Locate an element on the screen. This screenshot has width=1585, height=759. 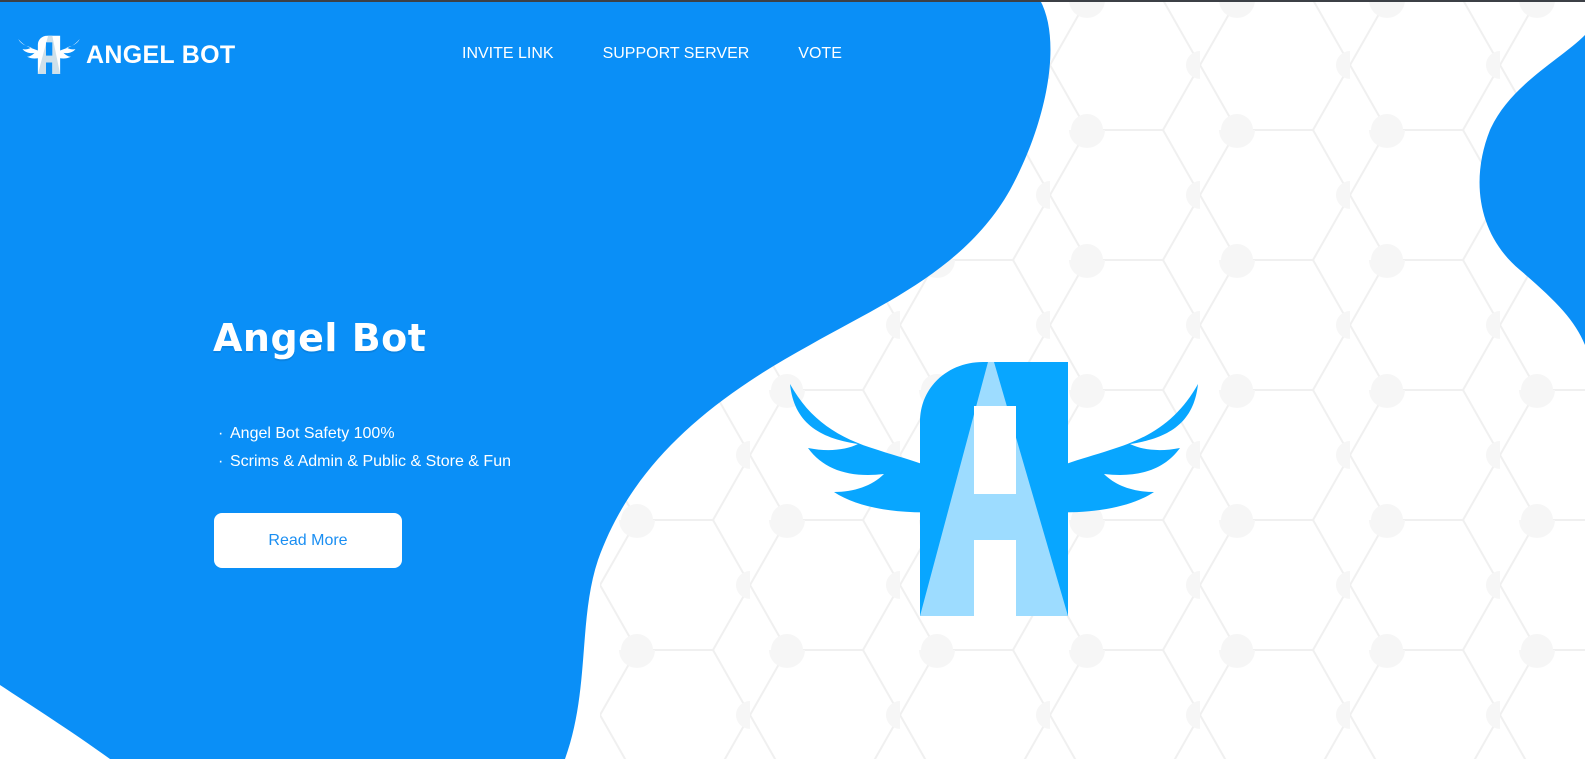
brand-name: ANGEL BOT is located at coordinates (161, 54).